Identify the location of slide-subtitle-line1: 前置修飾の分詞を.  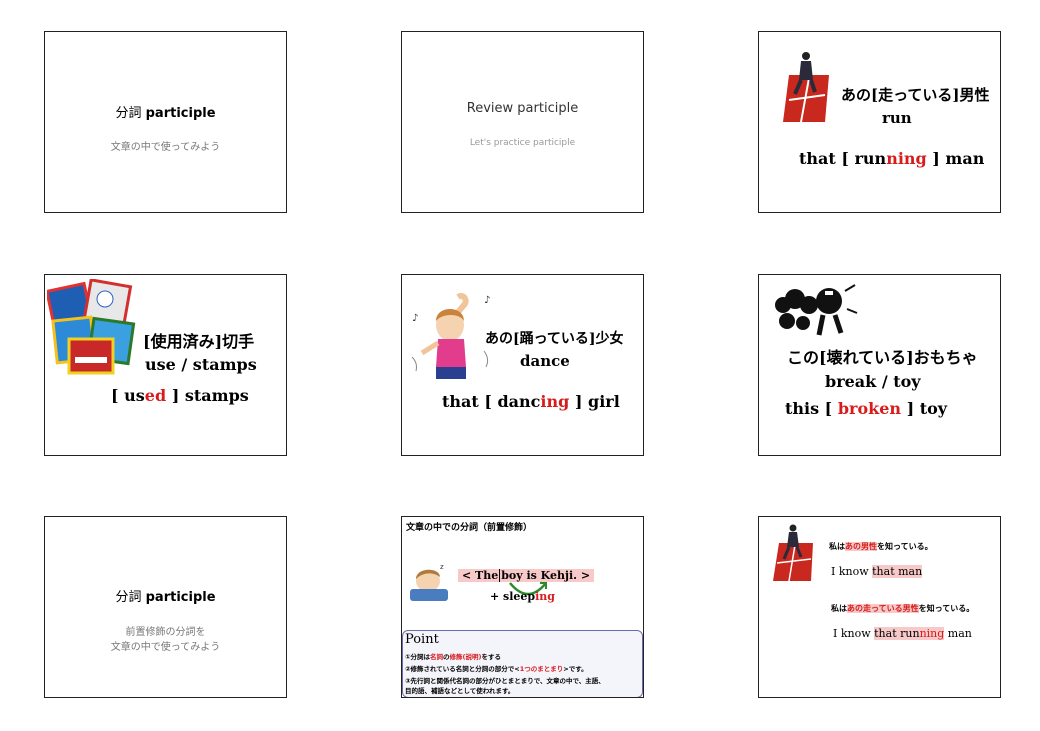
(165, 632).